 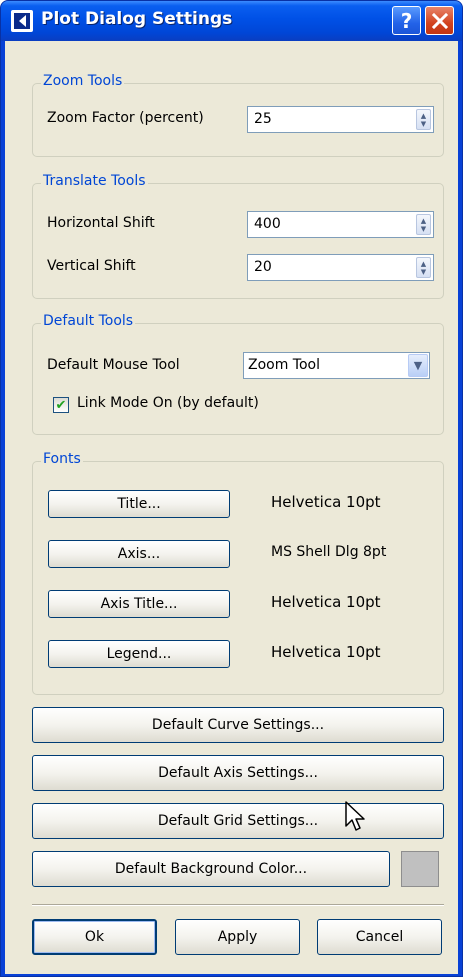 What do you see at coordinates (62, 459) in the screenshot?
I see `group-label: Fonts` at bounding box center [62, 459].